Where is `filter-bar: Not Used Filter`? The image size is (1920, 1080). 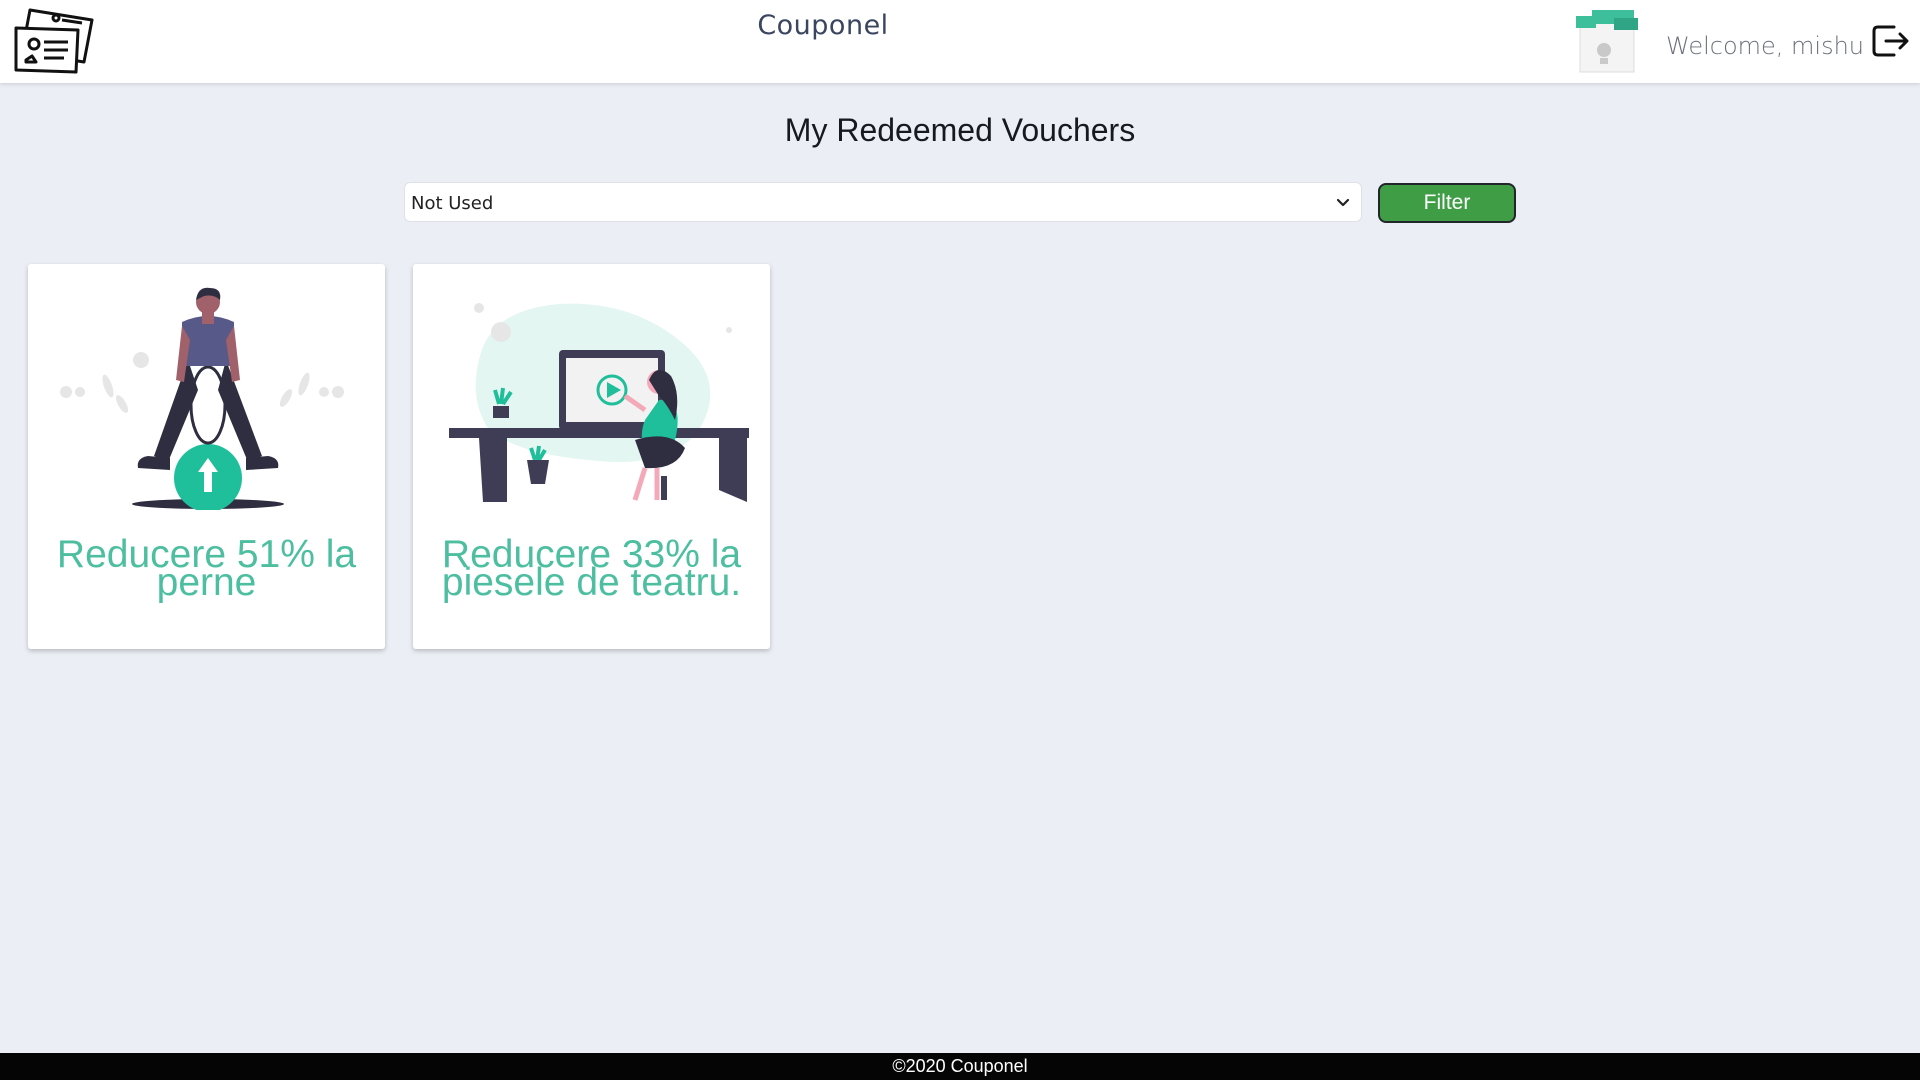
filter-bar: Not Used Filter is located at coordinates (960, 203).